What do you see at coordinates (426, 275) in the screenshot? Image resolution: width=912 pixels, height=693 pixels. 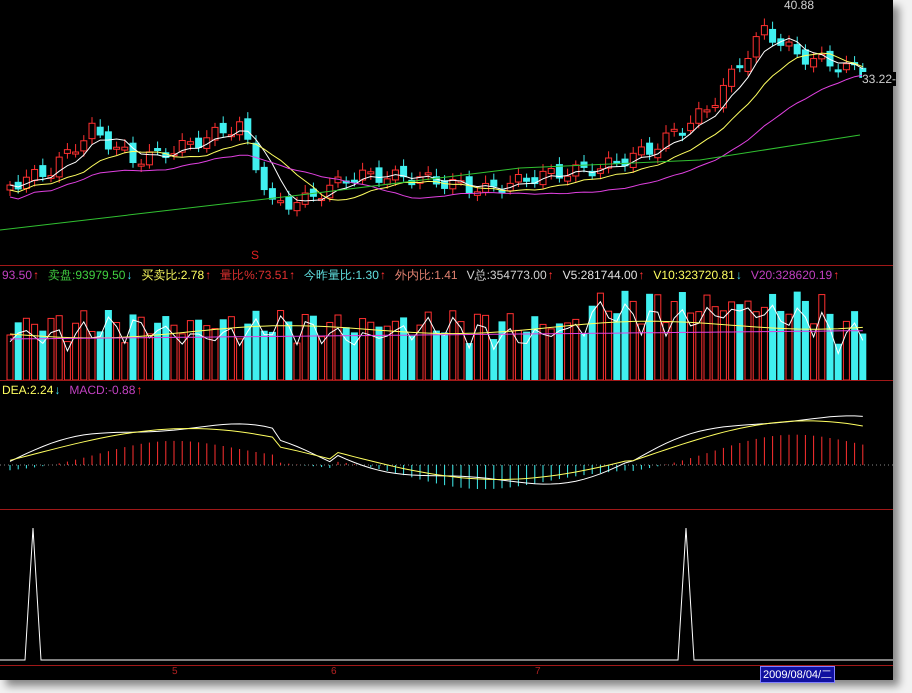 I see `indicator-reading: 外内比:1.41` at bounding box center [426, 275].